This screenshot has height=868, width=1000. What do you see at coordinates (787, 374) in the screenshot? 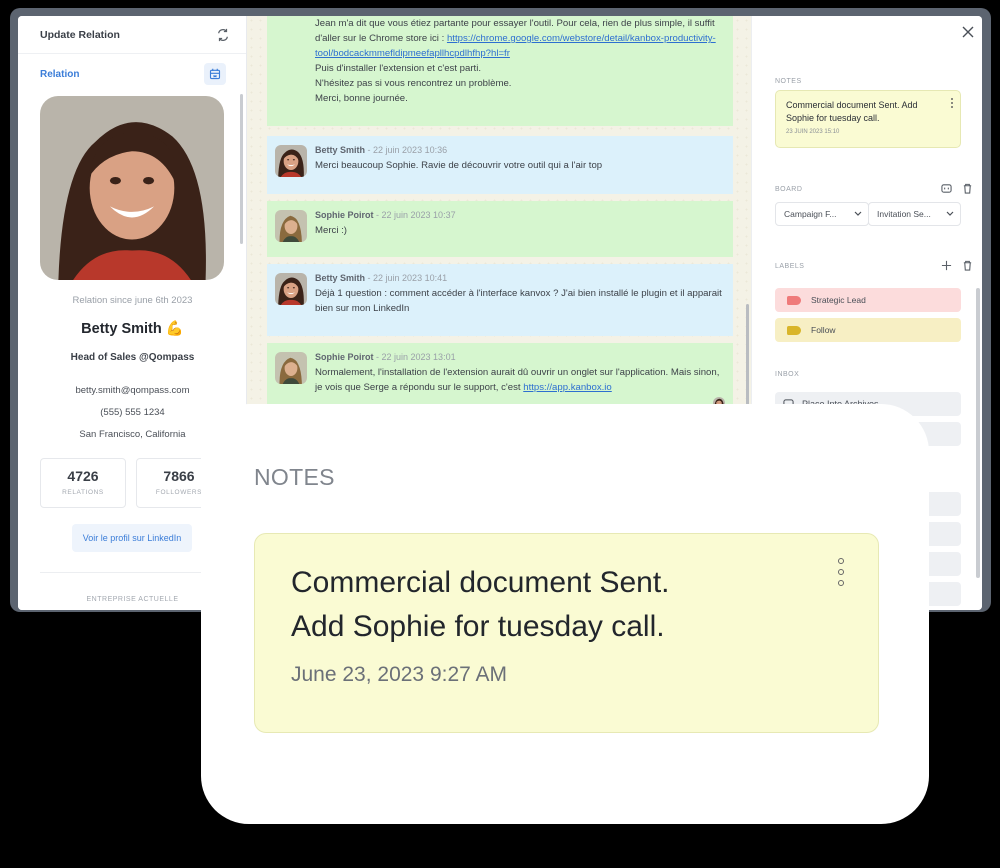
I see `inbox-section-title: INBOX` at bounding box center [787, 374].